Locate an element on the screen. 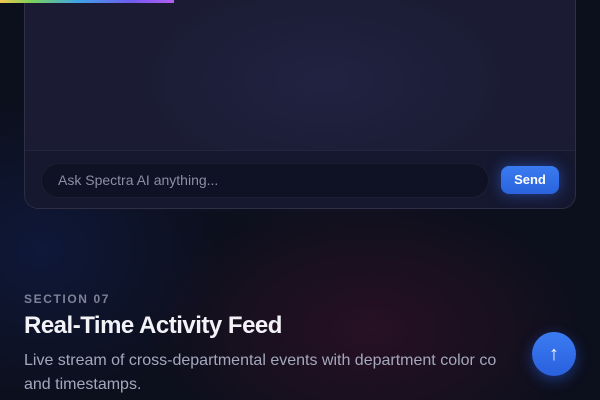  section-description-line-2: and timestamps. is located at coordinates (83, 384).